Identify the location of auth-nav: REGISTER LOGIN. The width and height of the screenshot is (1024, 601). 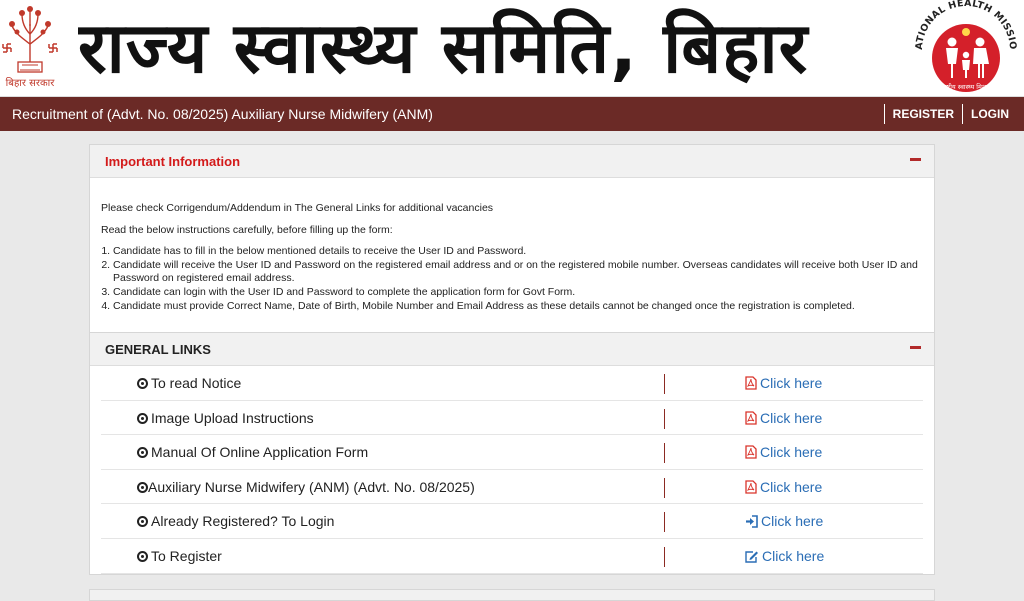
(953, 114).